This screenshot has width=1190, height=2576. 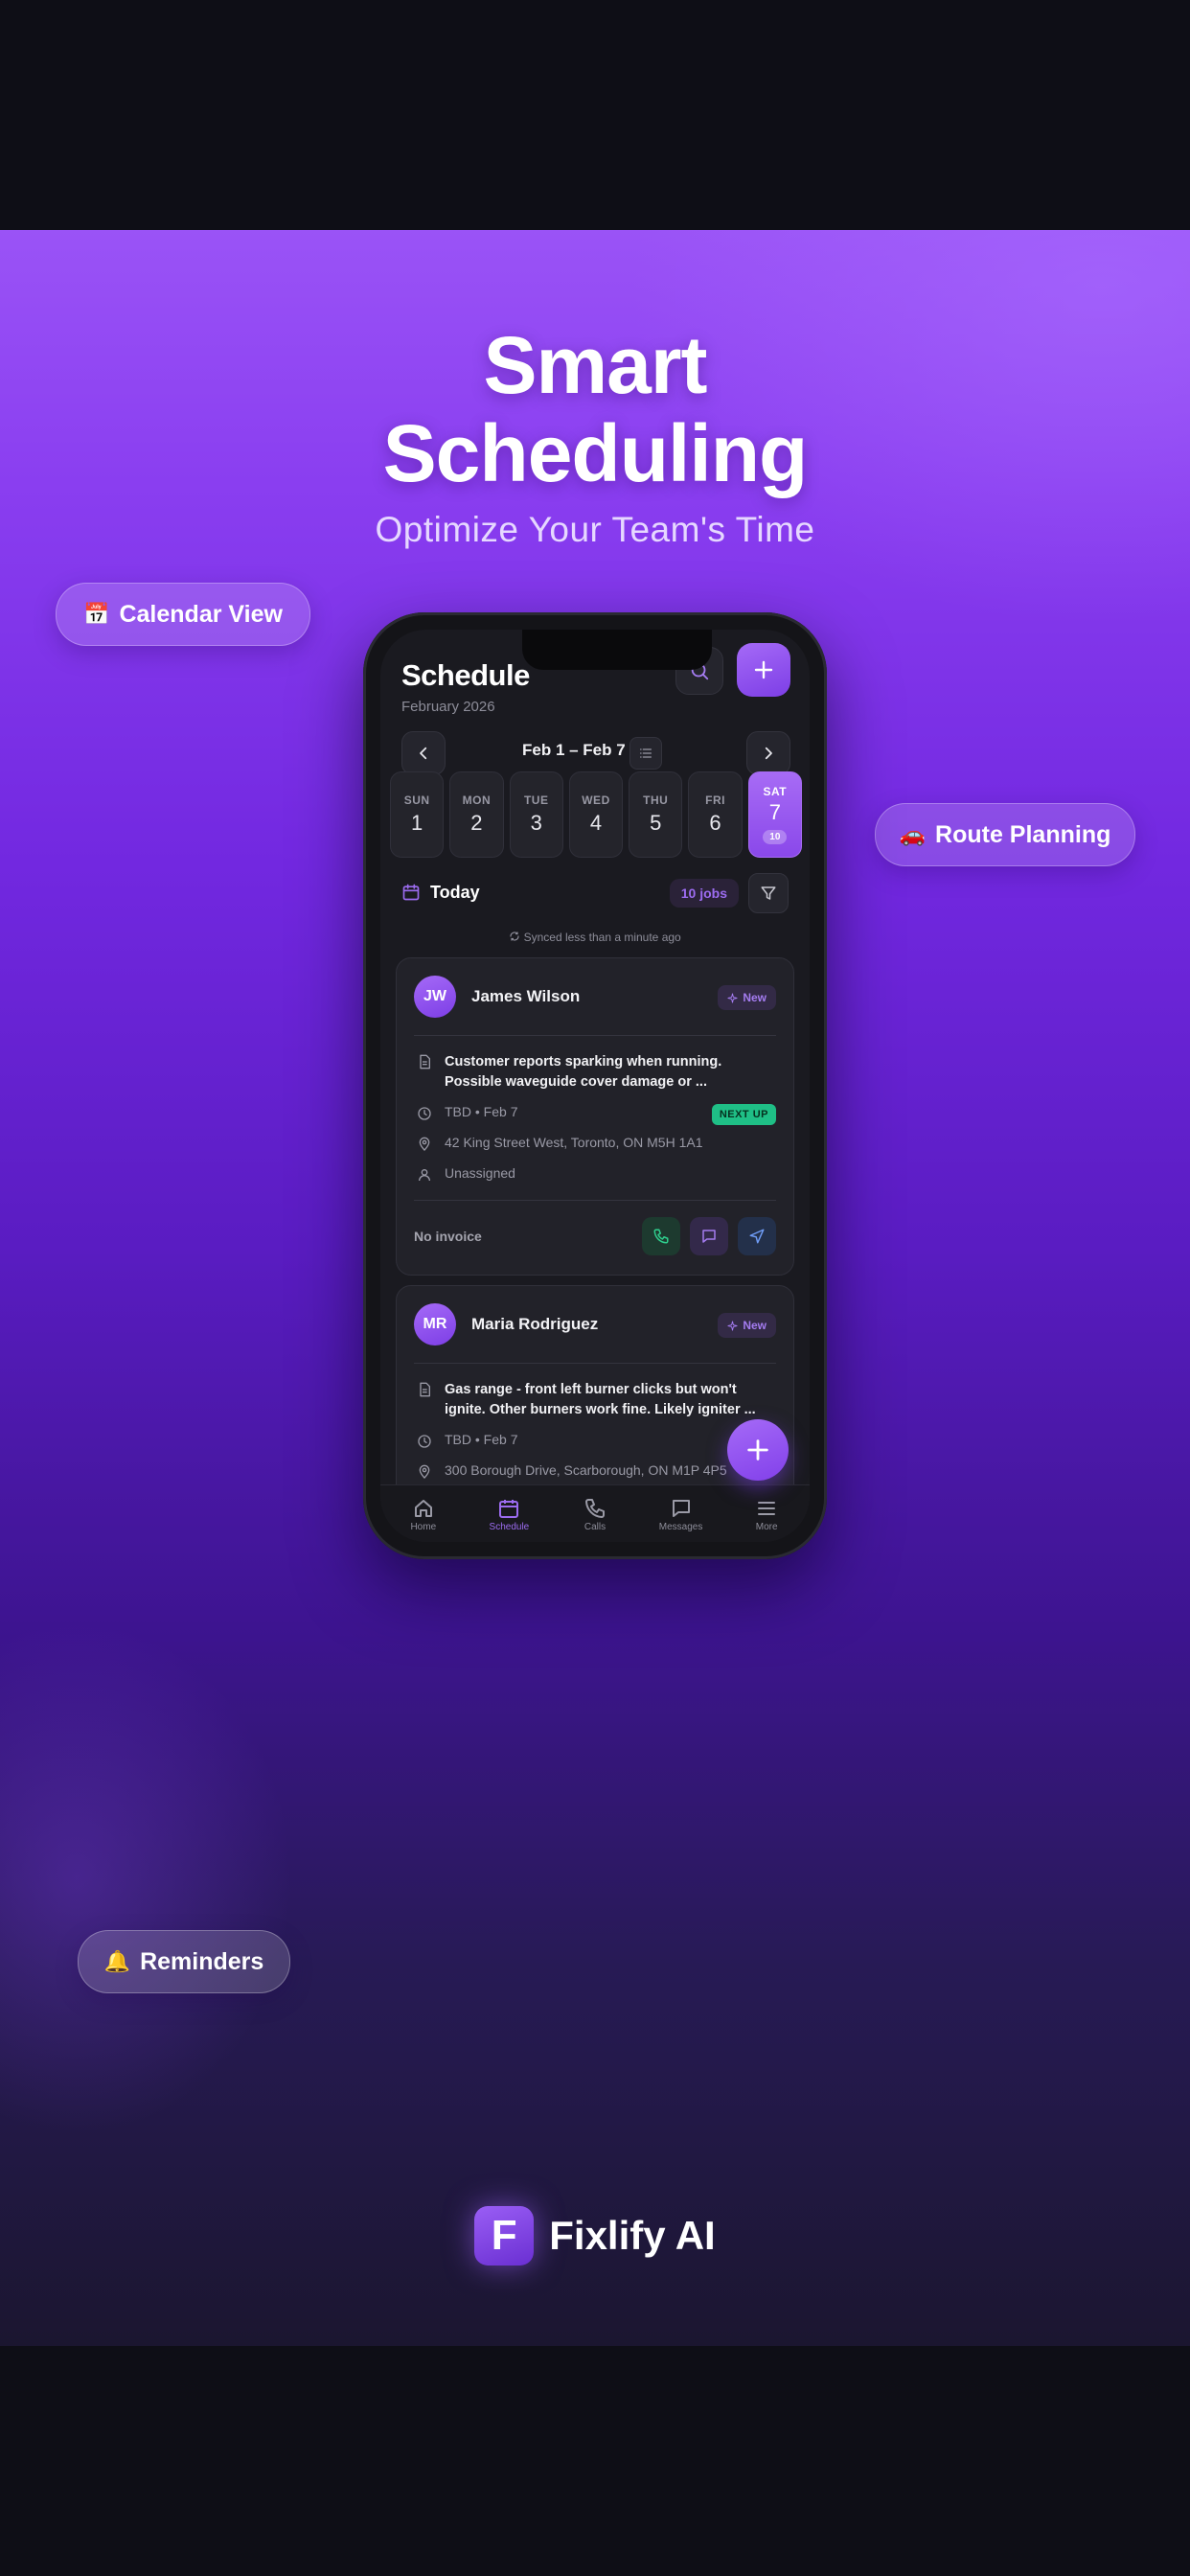 I want to click on filter-button, so click(x=769, y=893).